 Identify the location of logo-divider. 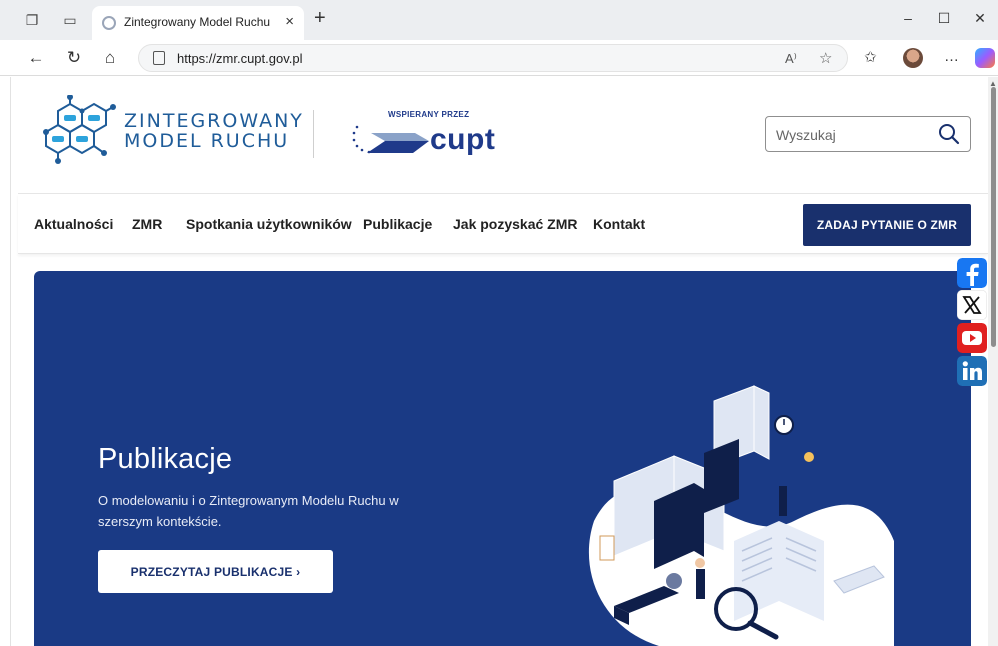
(313, 134).